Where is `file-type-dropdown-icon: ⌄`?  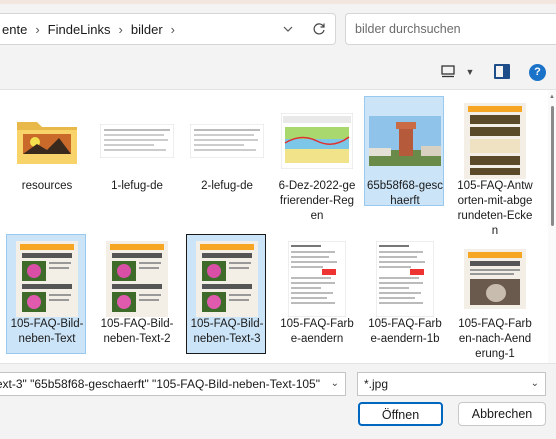
file-type-dropdown-icon: ⌄ is located at coordinates (535, 383).